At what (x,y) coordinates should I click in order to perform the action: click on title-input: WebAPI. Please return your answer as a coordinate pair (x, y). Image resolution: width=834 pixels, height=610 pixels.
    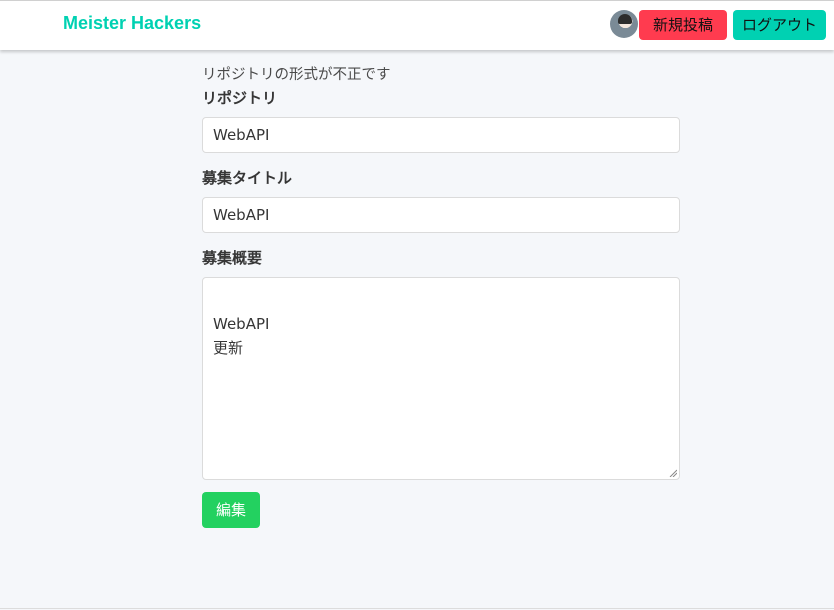
    Looking at the image, I should click on (441, 215).